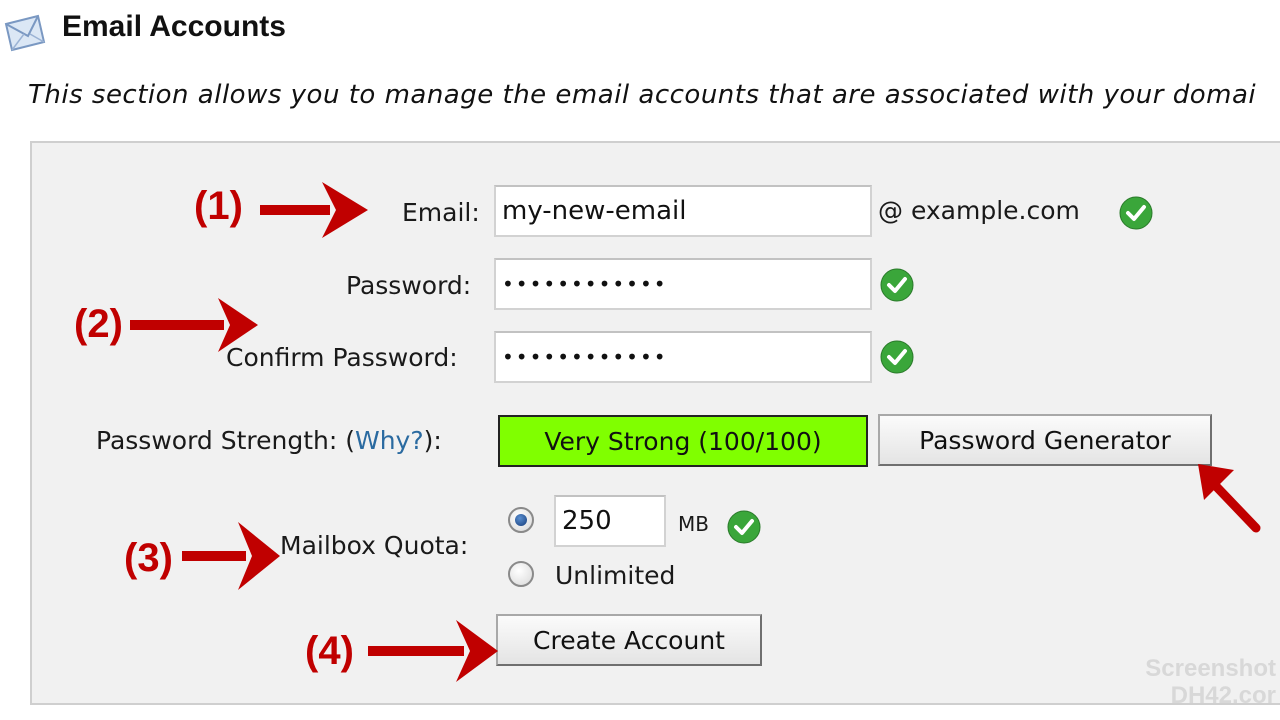  What do you see at coordinates (409, 285) in the screenshot?
I see `password-label: Password:` at bounding box center [409, 285].